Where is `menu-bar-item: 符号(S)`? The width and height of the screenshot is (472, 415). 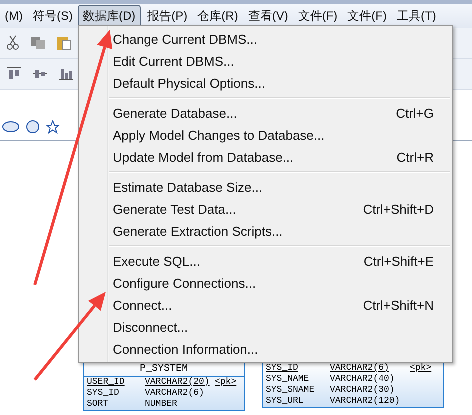
menu-bar-item: 符号(S) is located at coordinates (53, 16).